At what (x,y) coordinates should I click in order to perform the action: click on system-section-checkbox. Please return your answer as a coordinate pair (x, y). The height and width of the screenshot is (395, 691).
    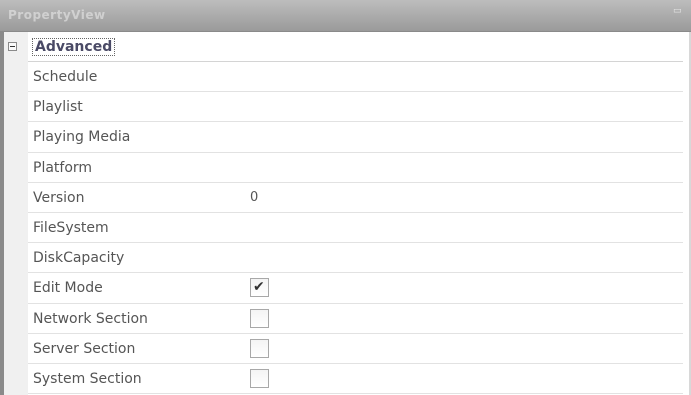
    Looking at the image, I should click on (259, 378).